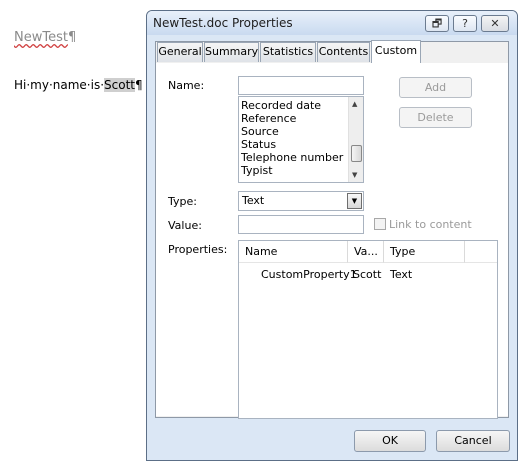  I want to click on cancel-button: Cancel, so click(473, 441).